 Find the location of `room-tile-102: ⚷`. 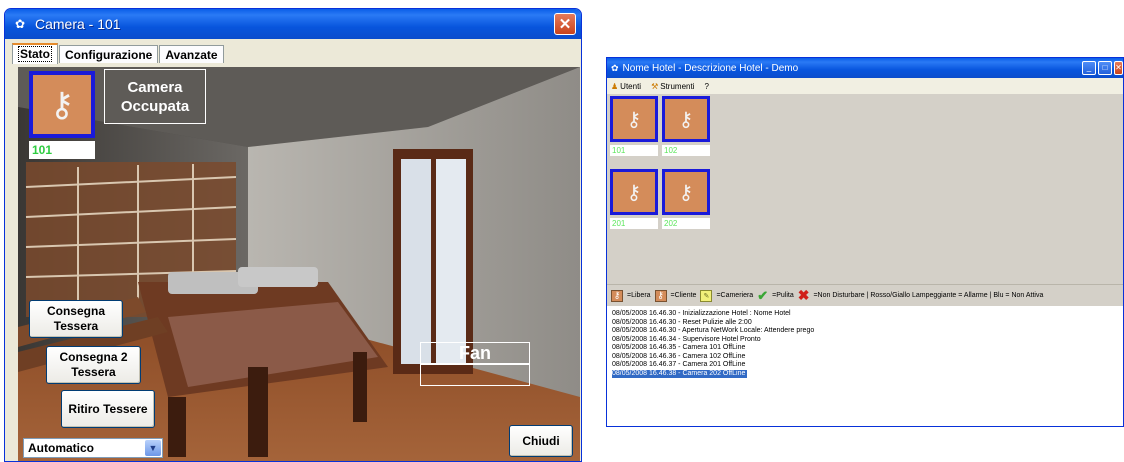

room-tile-102: ⚷ is located at coordinates (686, 119).